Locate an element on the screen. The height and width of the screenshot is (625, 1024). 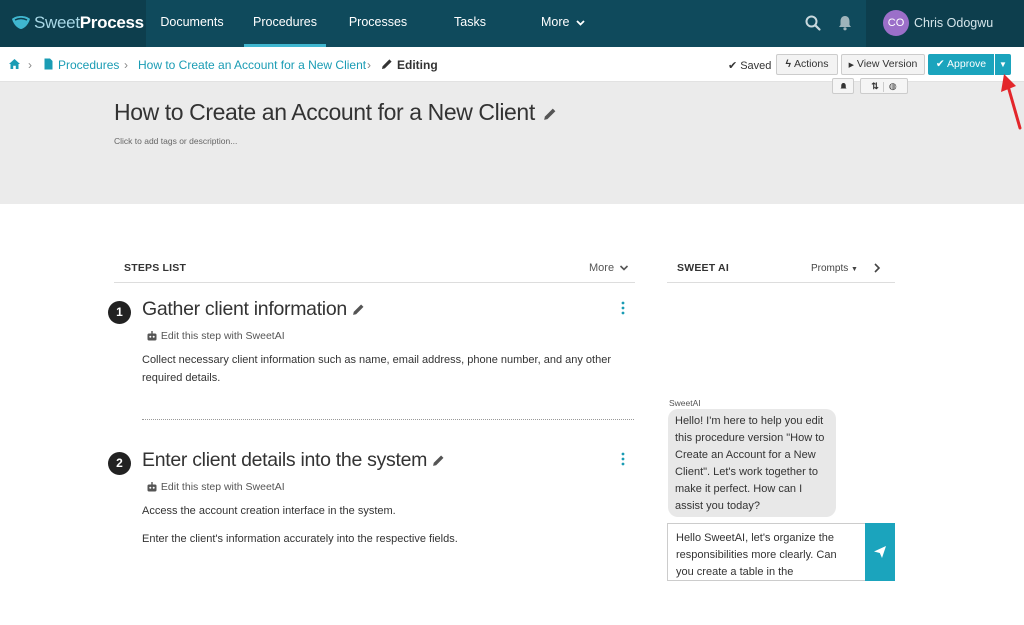
saved-label: Saved is located at coordinates (756, 66).